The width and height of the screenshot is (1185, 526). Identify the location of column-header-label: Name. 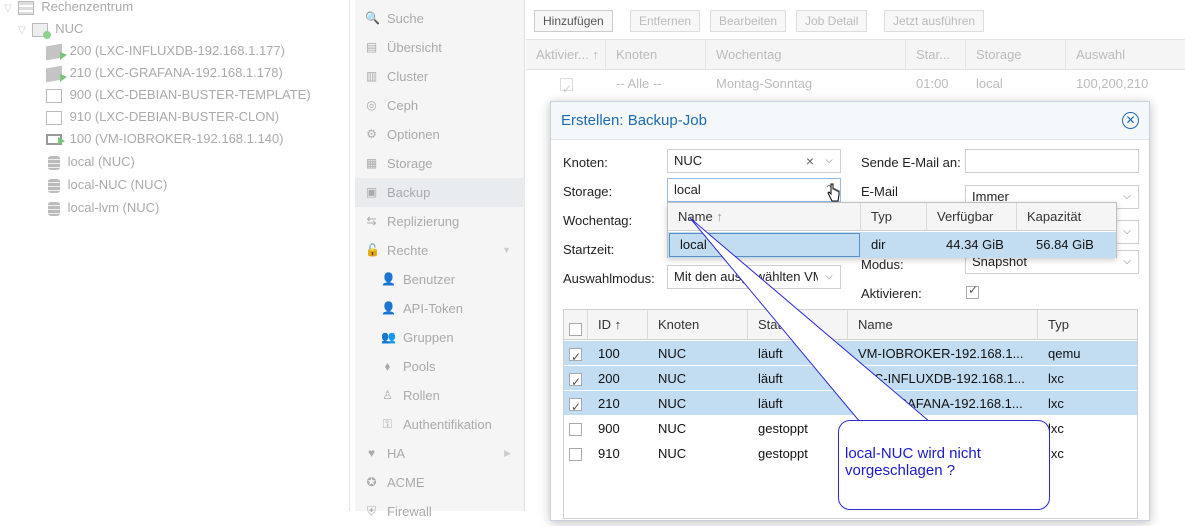
(695, 216).